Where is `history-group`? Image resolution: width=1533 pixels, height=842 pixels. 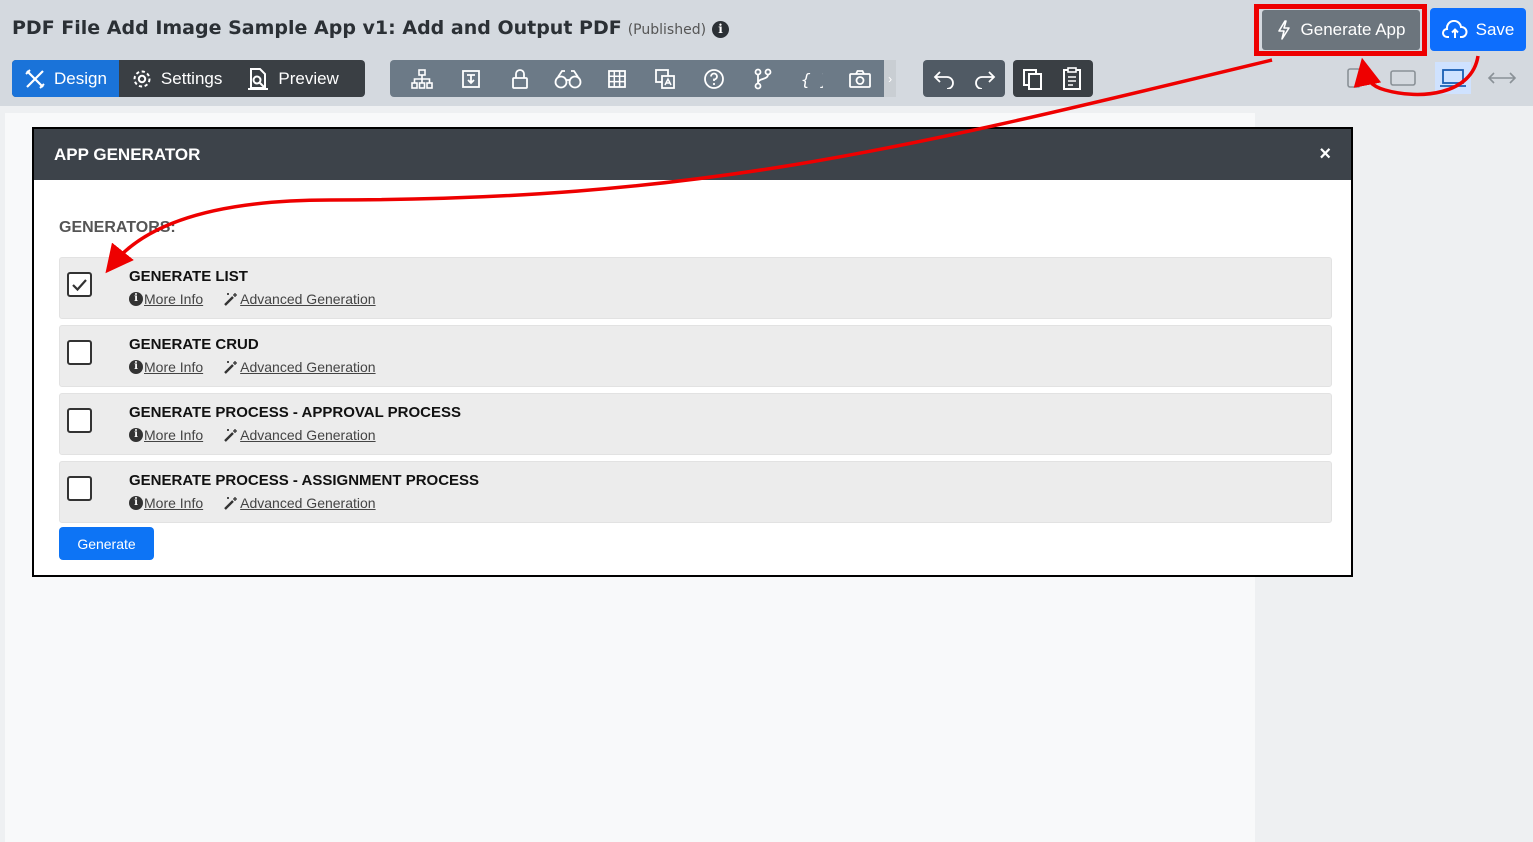
history-group is located at coordinates (964, 78).